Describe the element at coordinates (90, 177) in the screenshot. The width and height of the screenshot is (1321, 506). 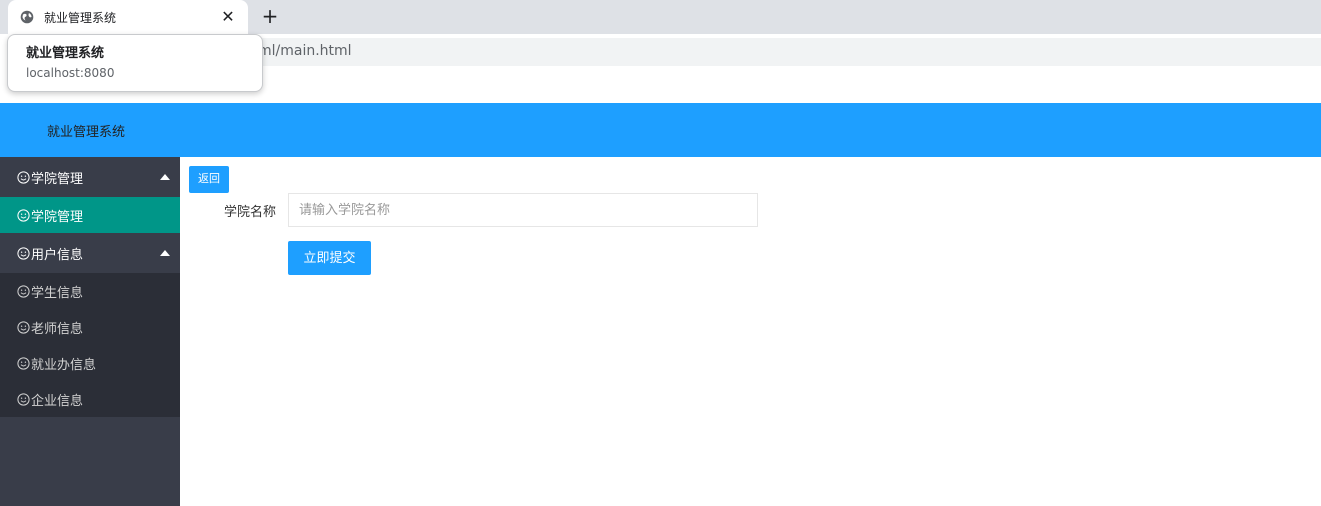
I see `sidebar-group-college: 学院管理` at that location.